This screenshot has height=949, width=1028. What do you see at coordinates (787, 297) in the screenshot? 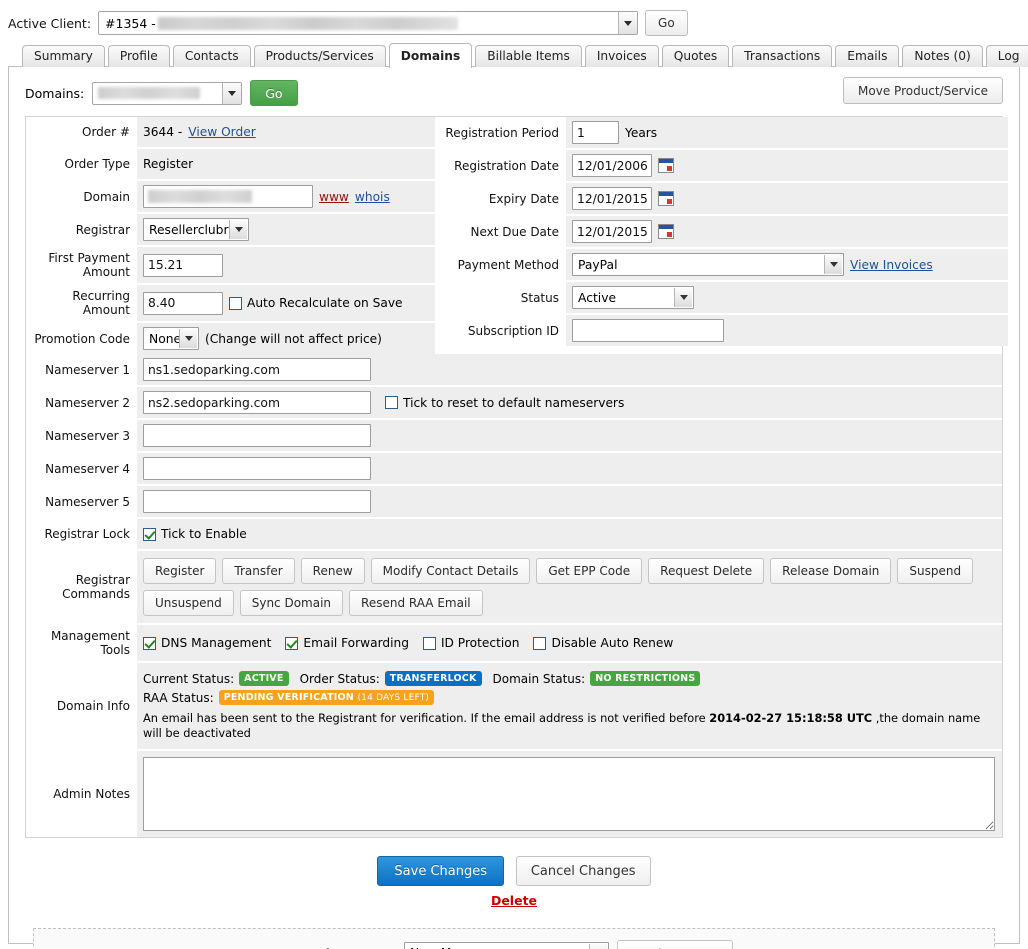
I see `status-value-cell: Active` at bounding box center [787, 297].